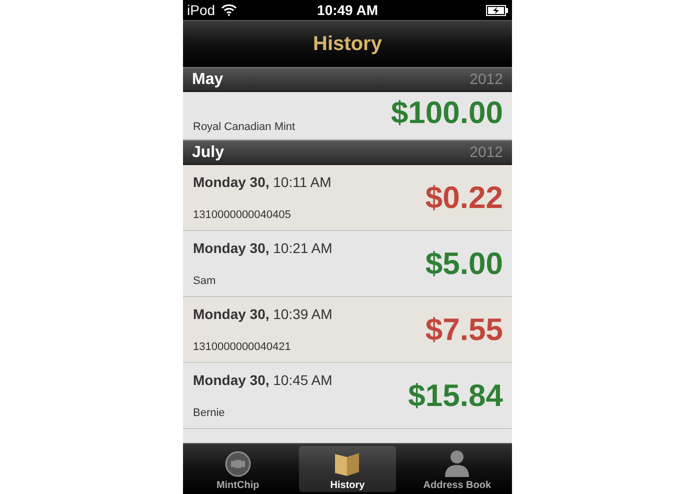 This screenshot has height=494, width=695. I want to click on transaction-party: Bernie, so click(209, 413).